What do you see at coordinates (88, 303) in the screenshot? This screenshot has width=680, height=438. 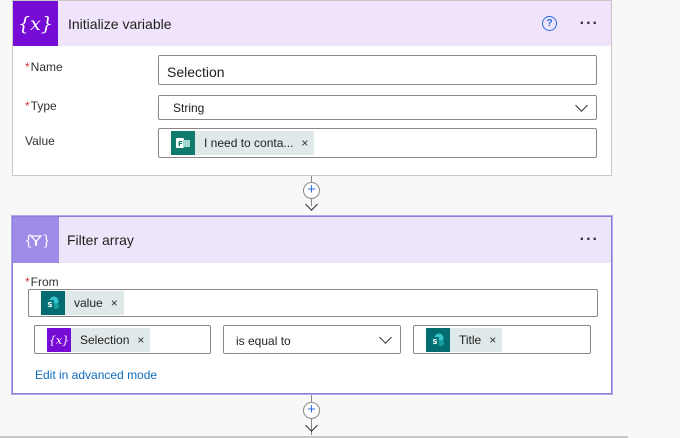 I see `token-label: value` at bounding box center [88, 303].